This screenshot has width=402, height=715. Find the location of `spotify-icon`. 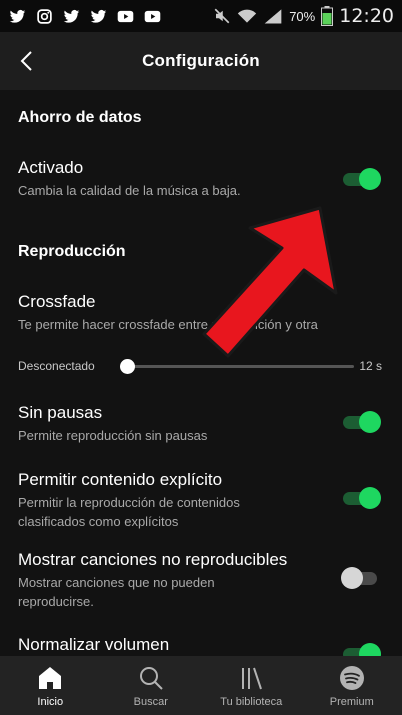

spotify-icon is located at coordinates (351, 678).